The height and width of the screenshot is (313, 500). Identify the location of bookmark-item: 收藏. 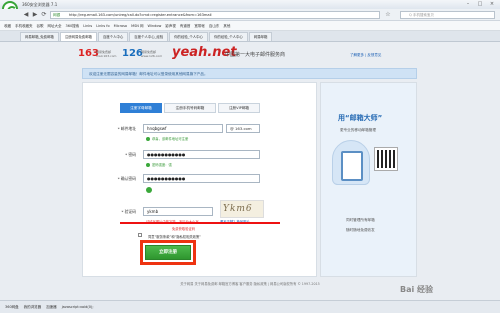
(7, 25).